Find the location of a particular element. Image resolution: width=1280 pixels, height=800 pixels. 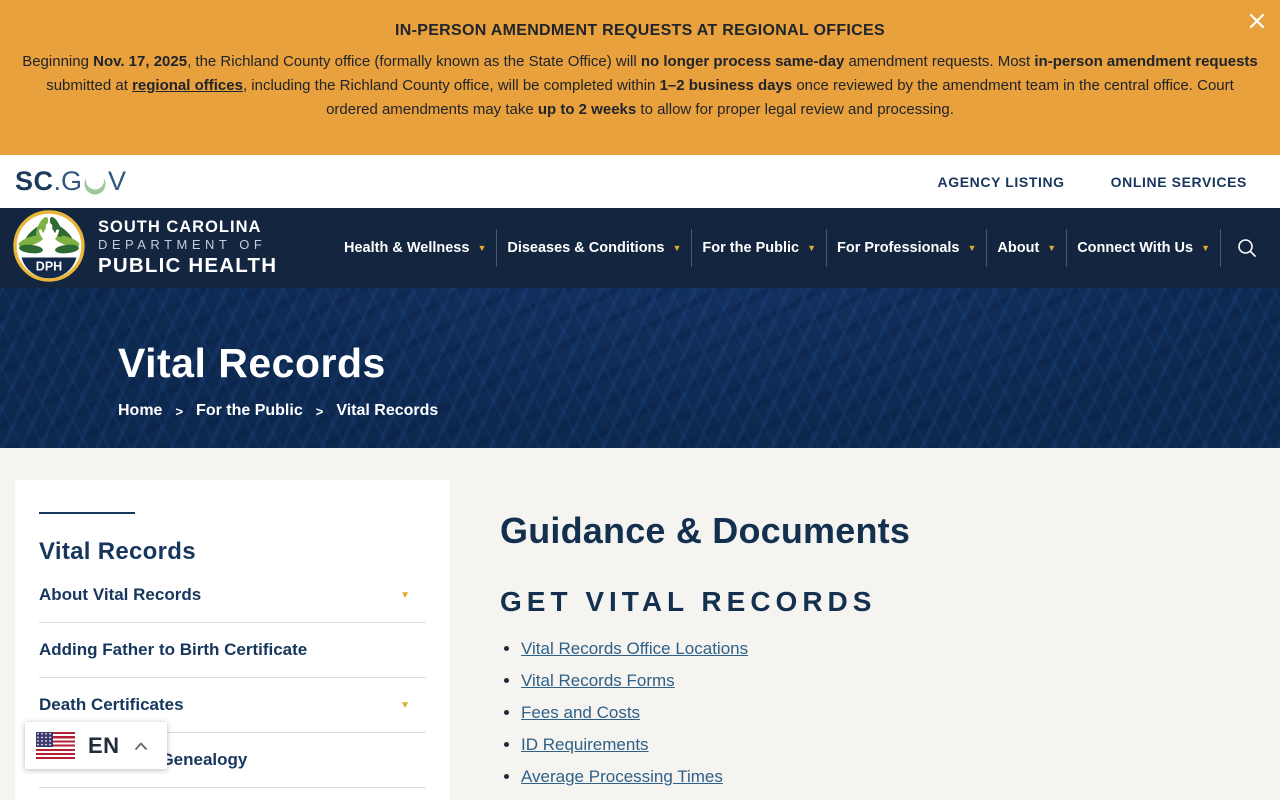

nav-item-for-the-public: For the Public ▼ is located at coordinates (758, 248).